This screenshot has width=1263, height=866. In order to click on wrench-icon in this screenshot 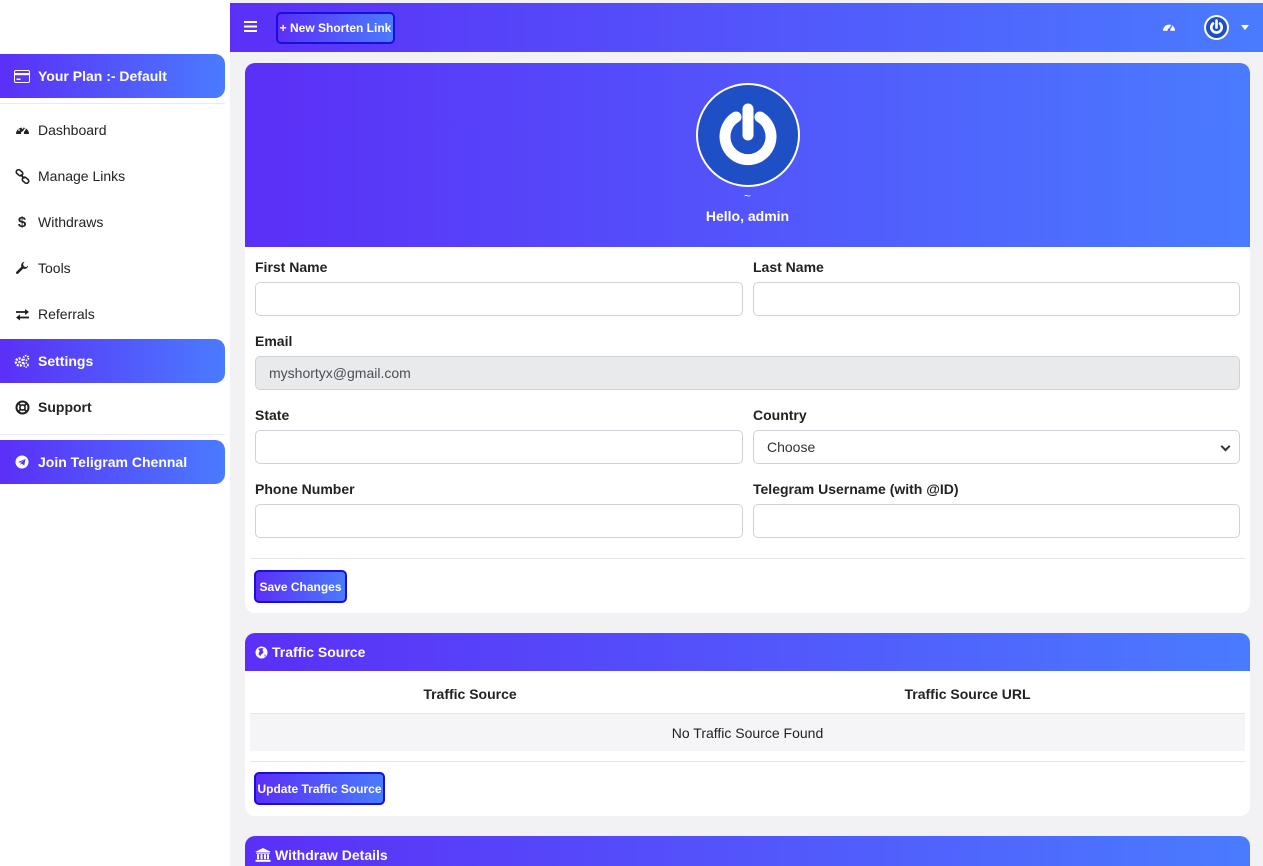, I will do `click(22, 268)`.